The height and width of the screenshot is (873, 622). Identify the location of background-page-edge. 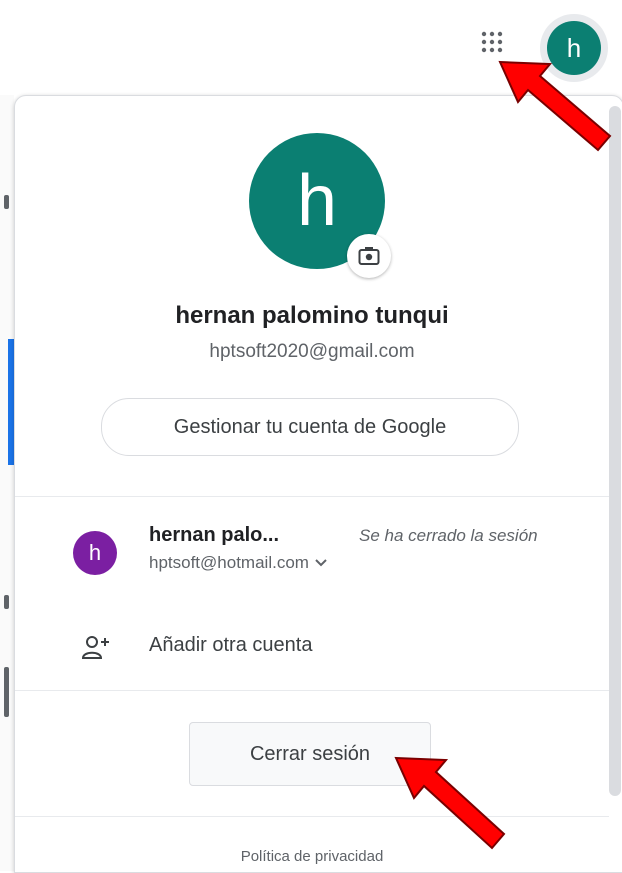
(7, 483).